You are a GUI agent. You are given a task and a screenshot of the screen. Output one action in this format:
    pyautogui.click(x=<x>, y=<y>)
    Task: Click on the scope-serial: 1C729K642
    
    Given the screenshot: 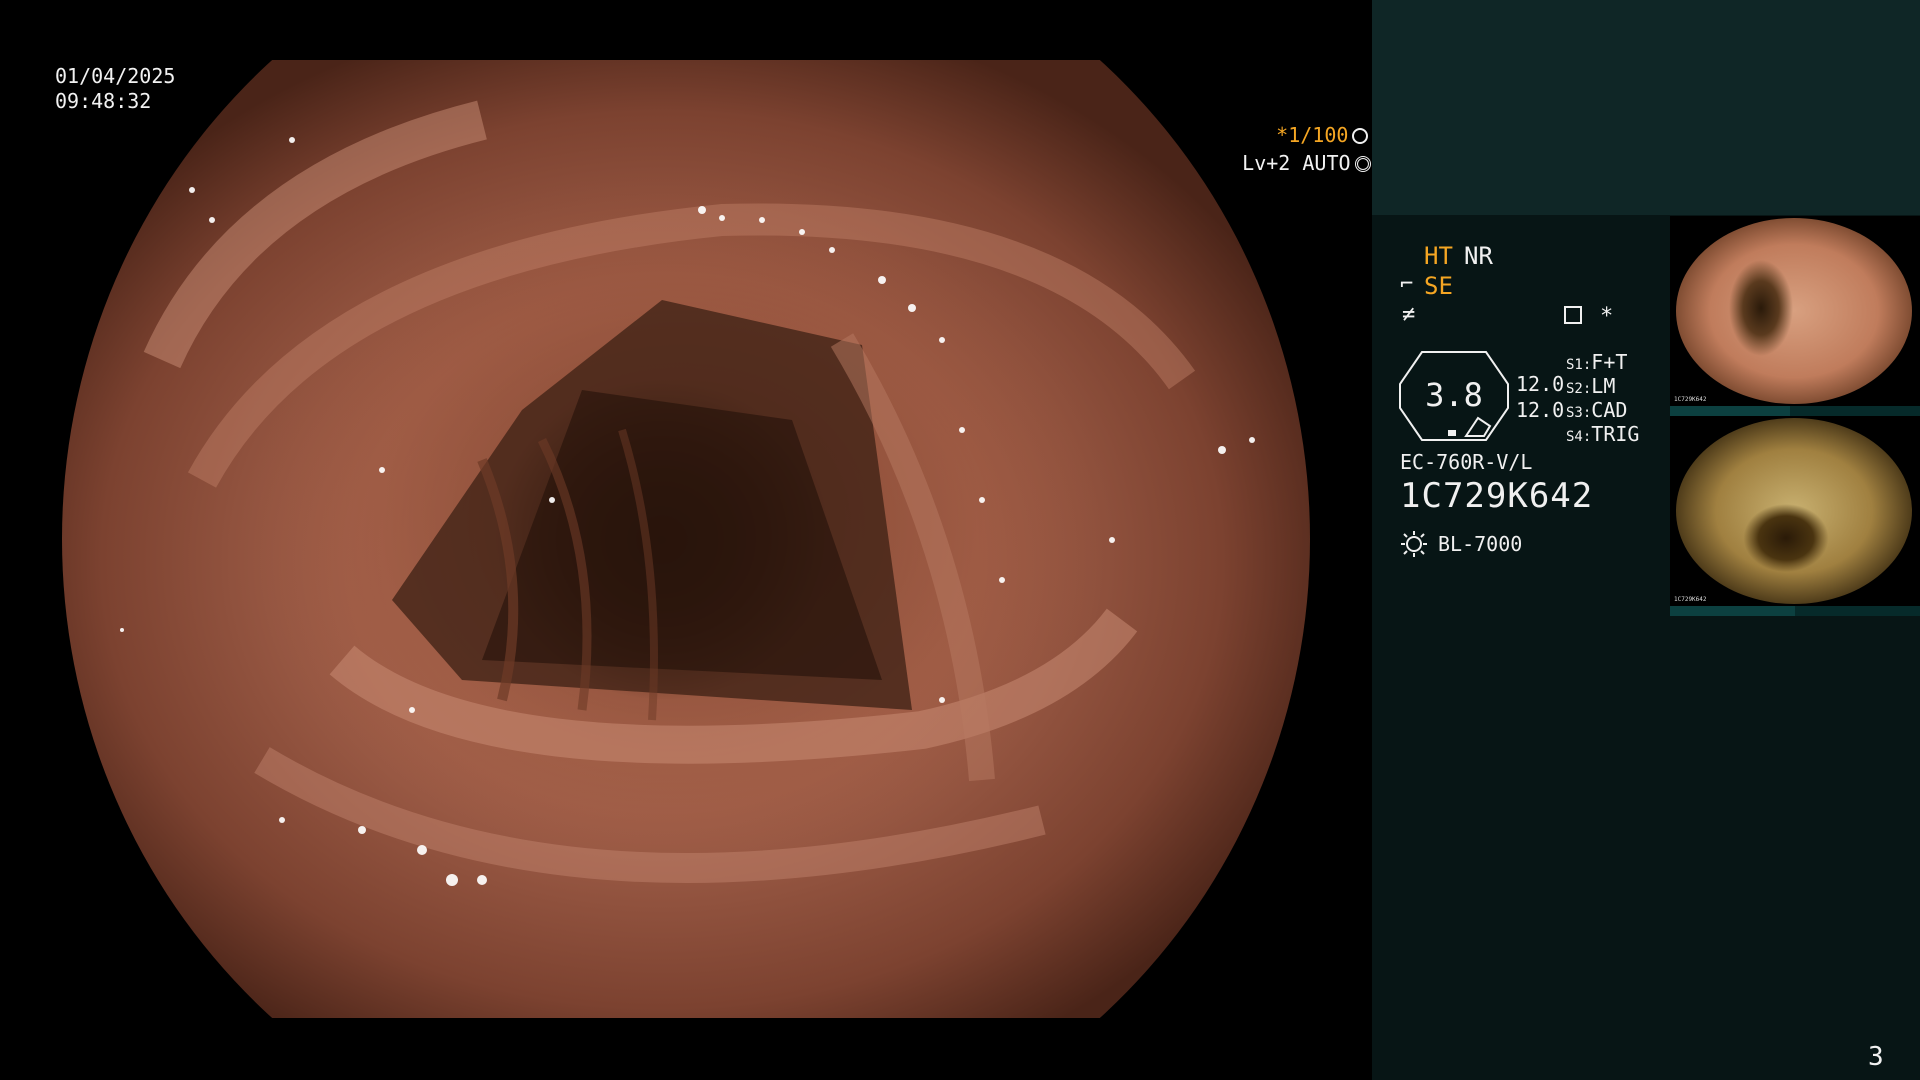 What is the action you would take?
    pyautogui.click(x=1497, y=496)
    